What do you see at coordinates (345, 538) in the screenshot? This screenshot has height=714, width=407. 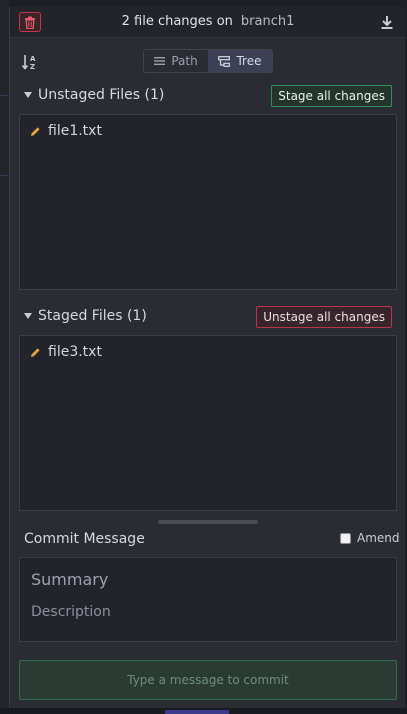 I see `amend-checkbox-box` at bounding box center [345, 538].